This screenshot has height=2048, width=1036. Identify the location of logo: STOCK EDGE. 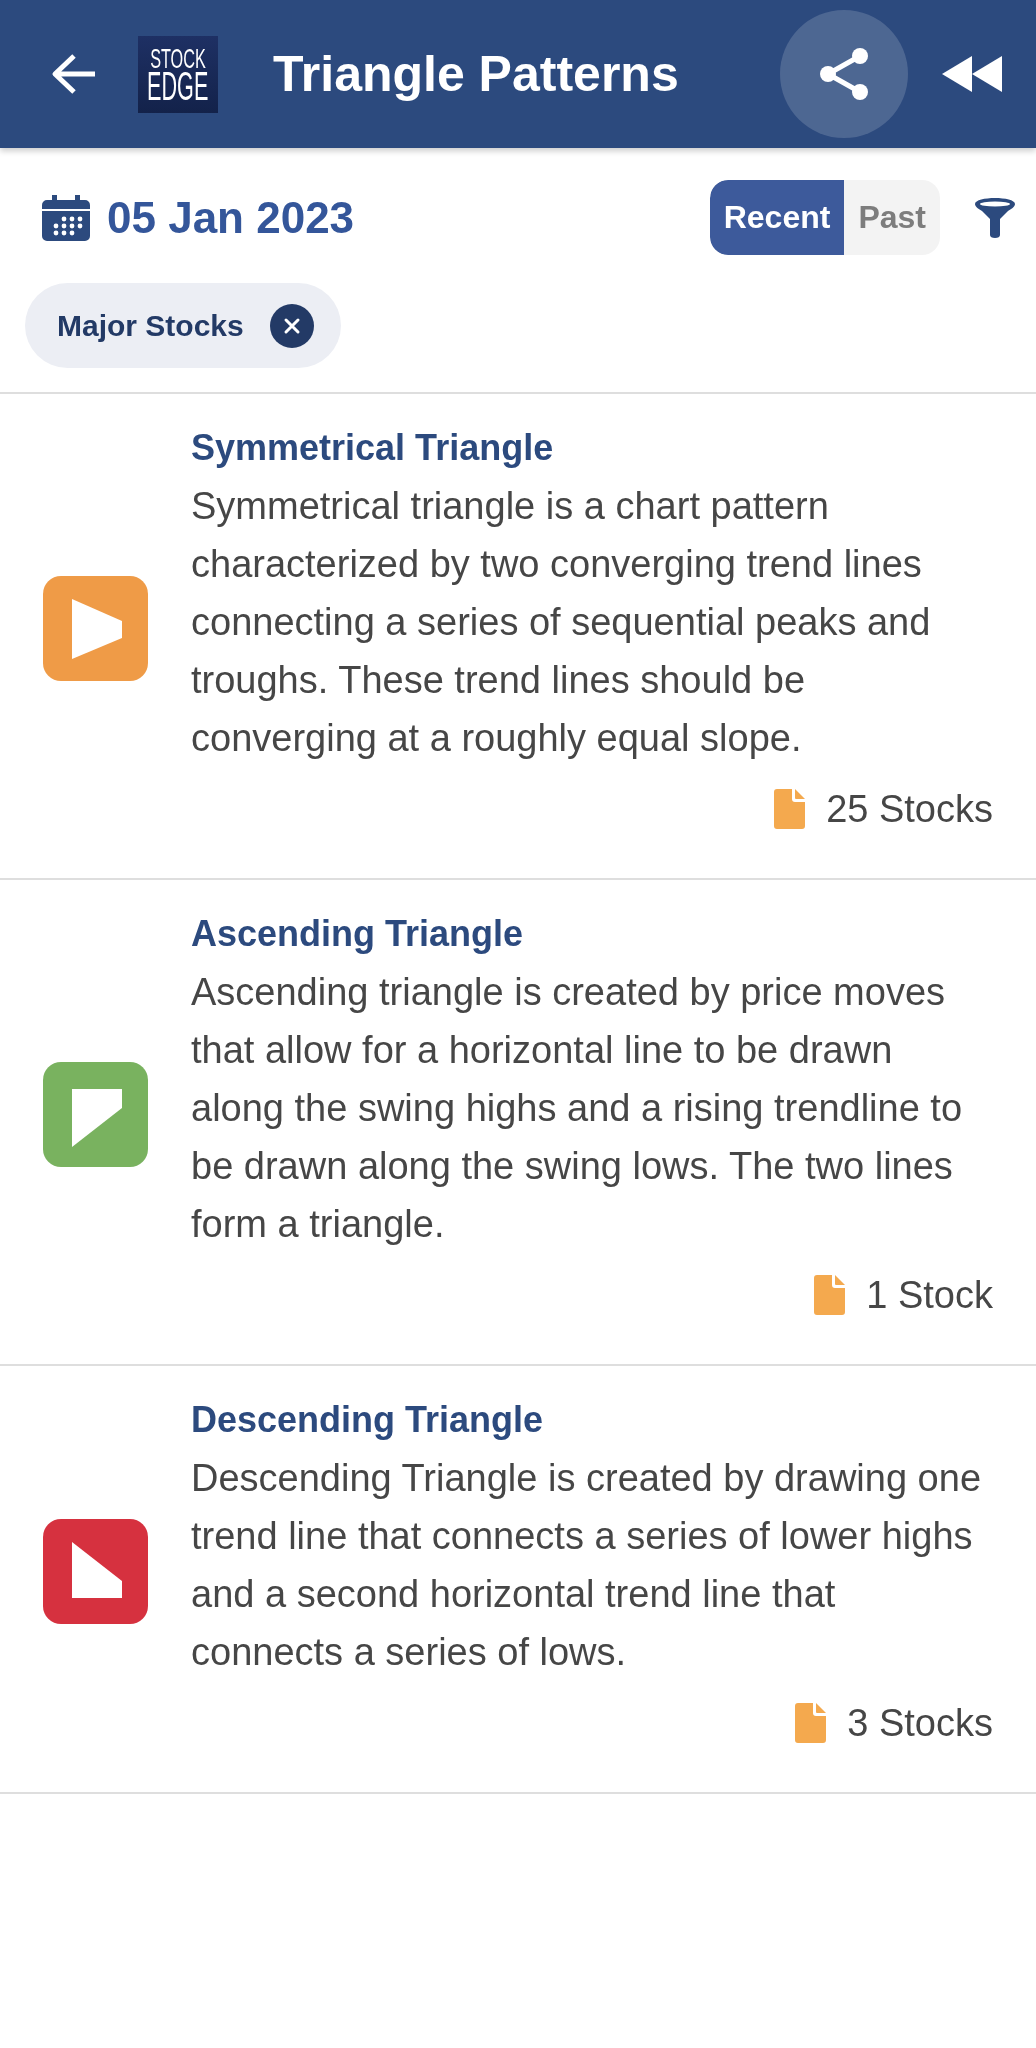
(178, 74).